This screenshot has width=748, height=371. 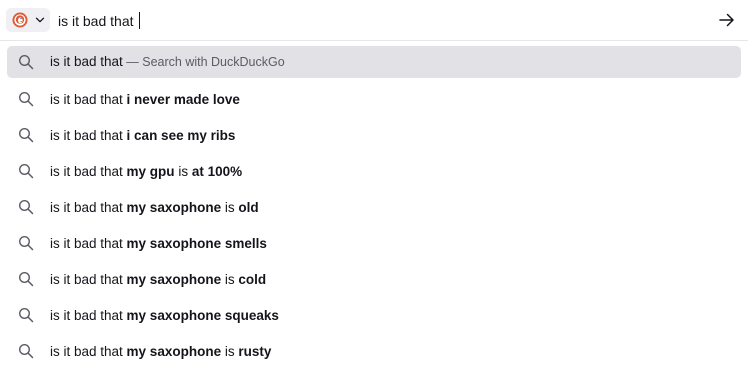 I want to click on duckduckgo-logo-icon, so click(x=20, y=20).